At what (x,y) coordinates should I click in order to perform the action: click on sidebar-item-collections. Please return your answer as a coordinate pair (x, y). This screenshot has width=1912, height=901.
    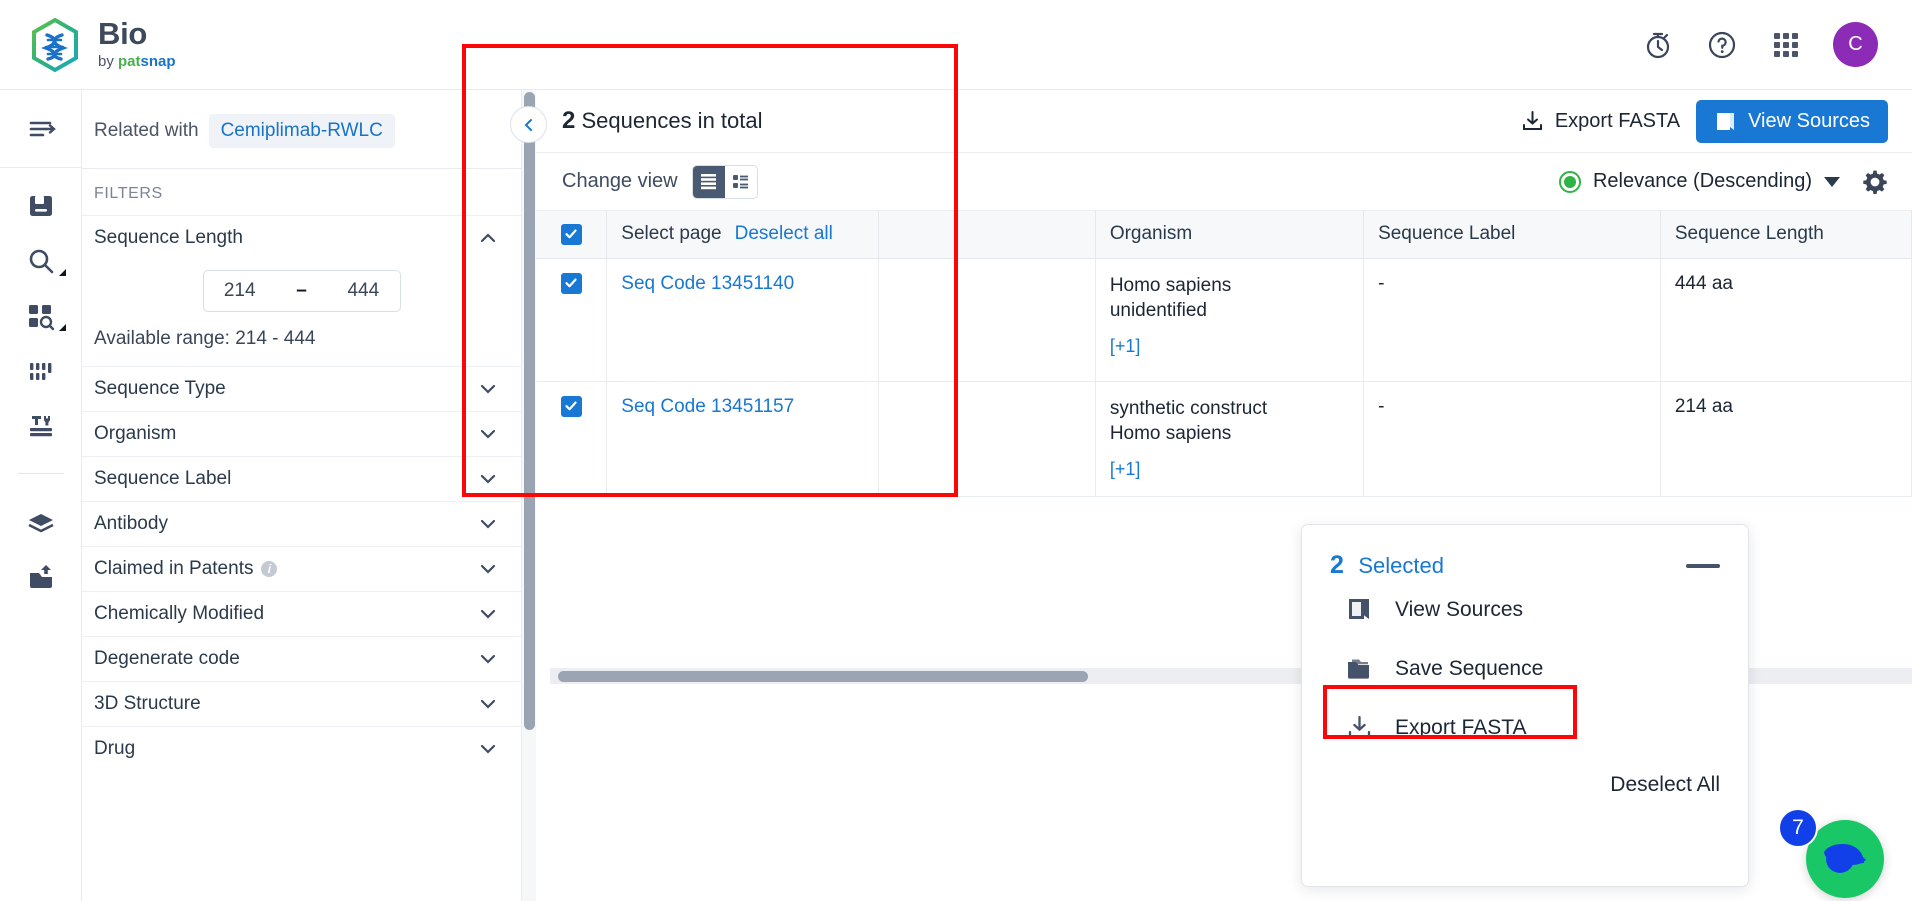
    Looking at the image, I should click on (41, 521).